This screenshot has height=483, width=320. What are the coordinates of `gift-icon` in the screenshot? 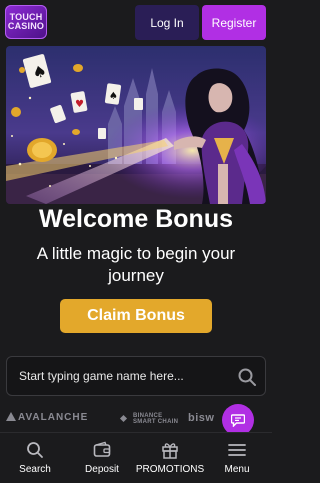 It's located at (170, 451).